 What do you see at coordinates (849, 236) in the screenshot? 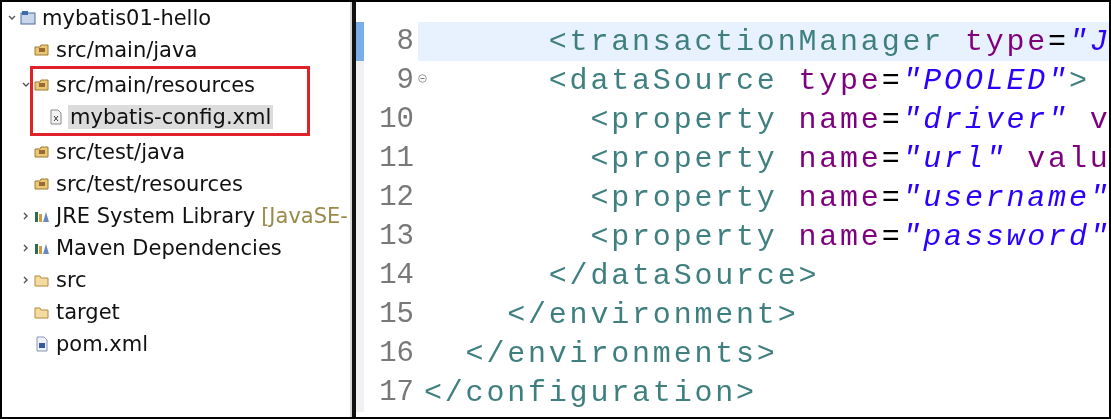
I see `code-line: <property name="password"` at bounding box center [849, 236].